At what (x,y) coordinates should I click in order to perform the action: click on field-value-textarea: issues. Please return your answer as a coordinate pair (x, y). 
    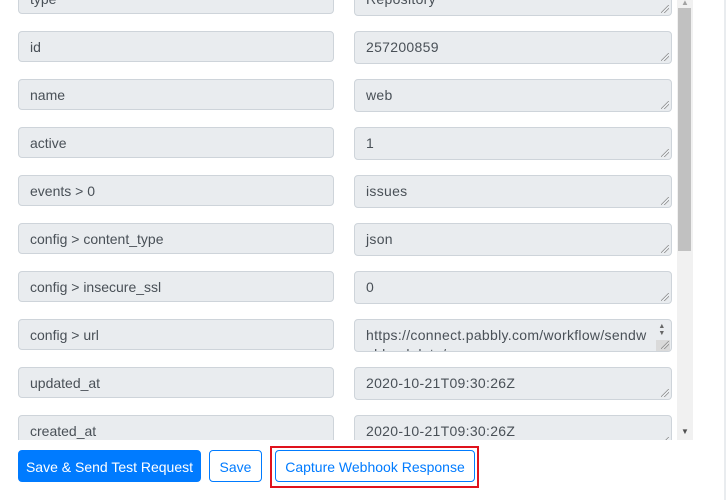
    Looking at the image, I should click on (513, 191).